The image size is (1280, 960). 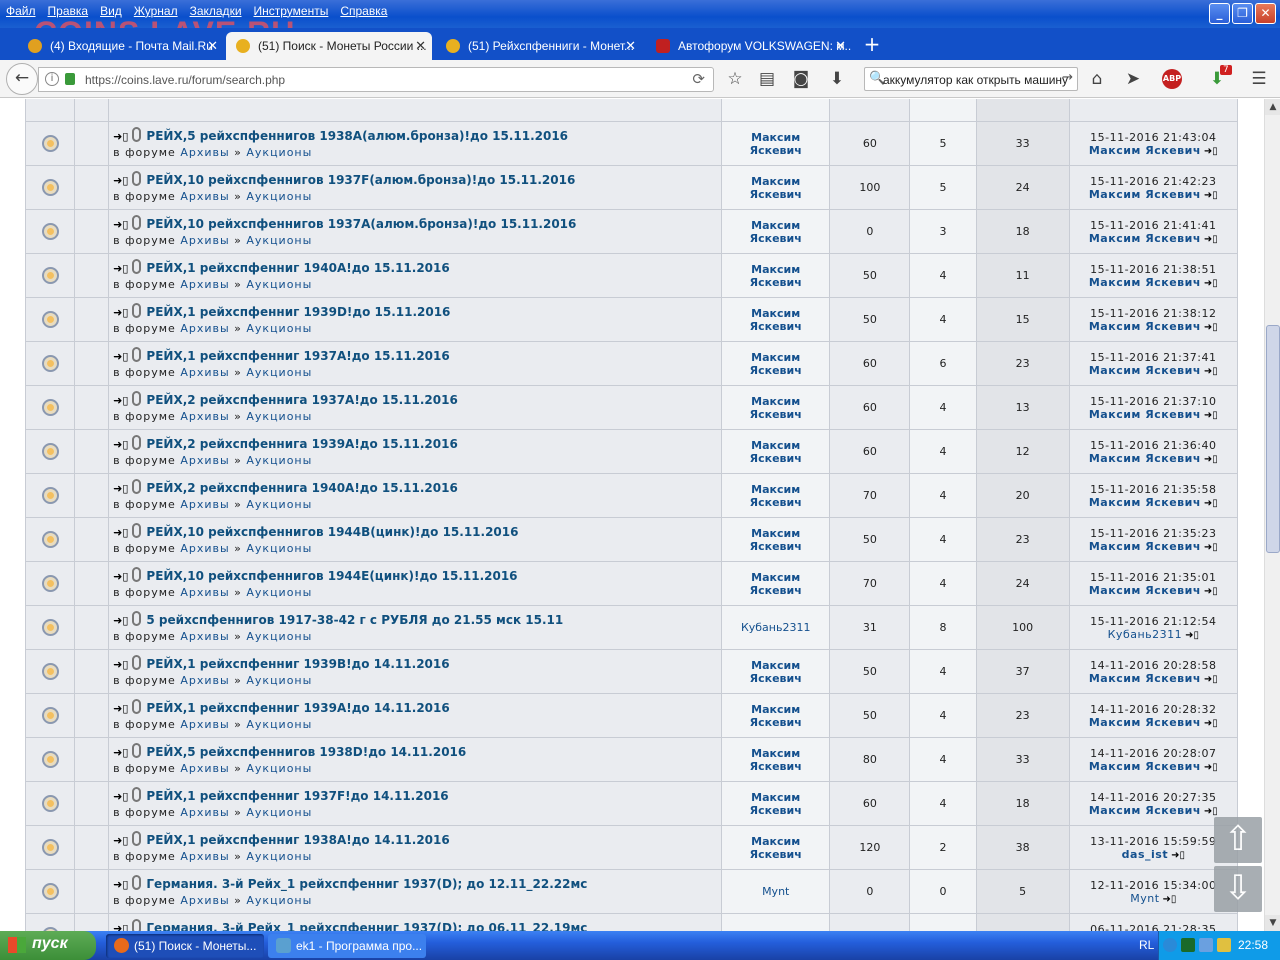 I want to click on menu-help: Справка, so click(x=363, y=11).